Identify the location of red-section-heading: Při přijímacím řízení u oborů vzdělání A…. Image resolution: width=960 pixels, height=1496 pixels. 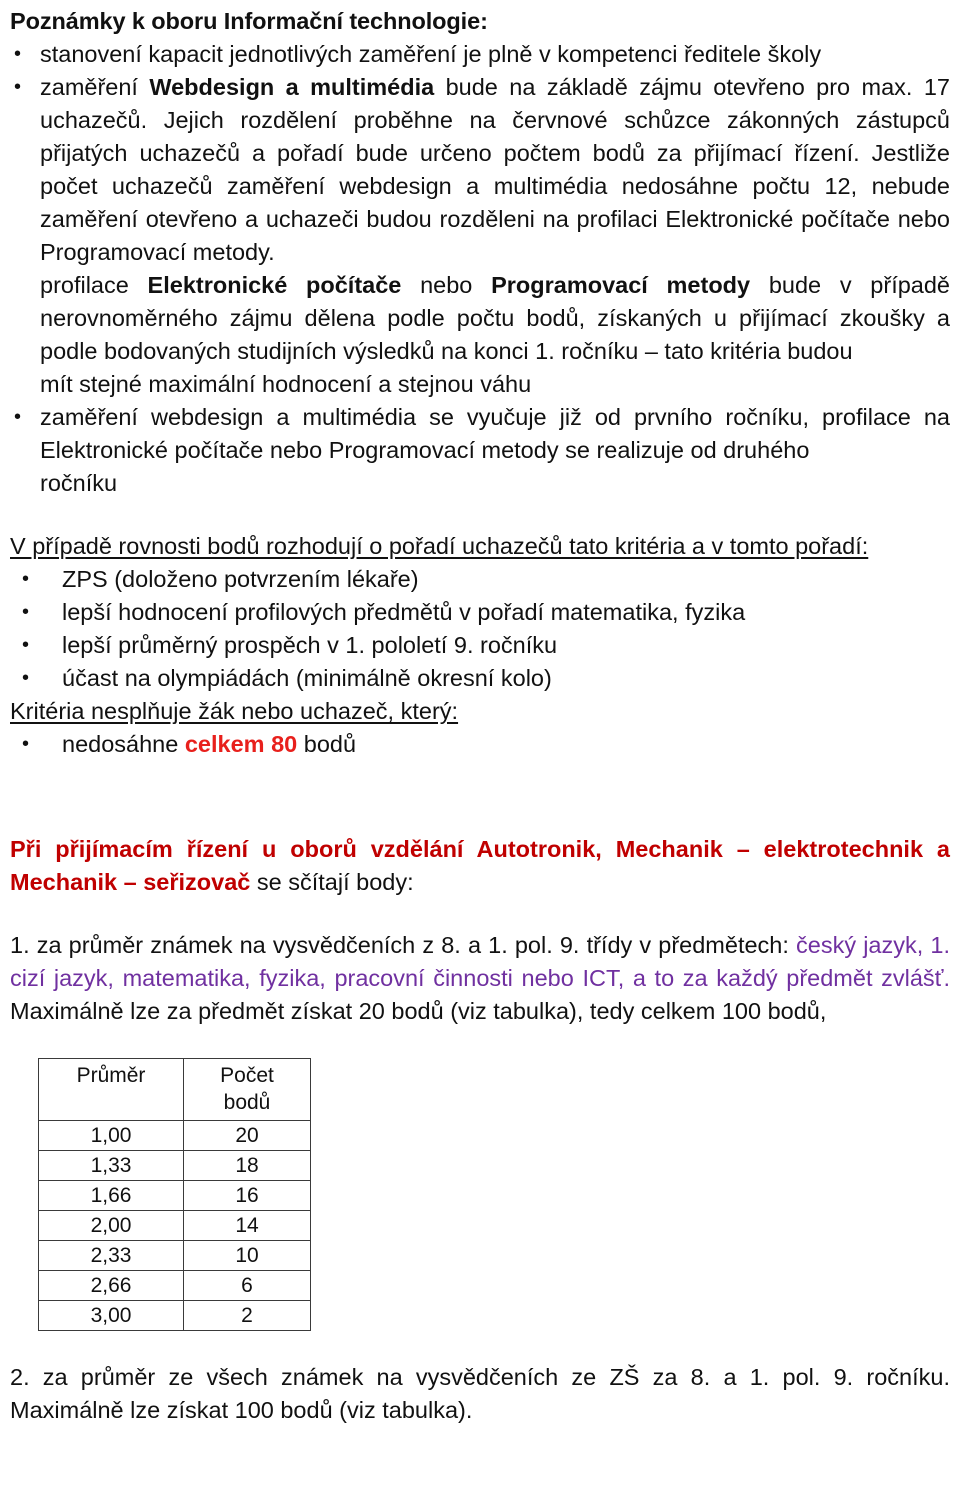
(480, 866).